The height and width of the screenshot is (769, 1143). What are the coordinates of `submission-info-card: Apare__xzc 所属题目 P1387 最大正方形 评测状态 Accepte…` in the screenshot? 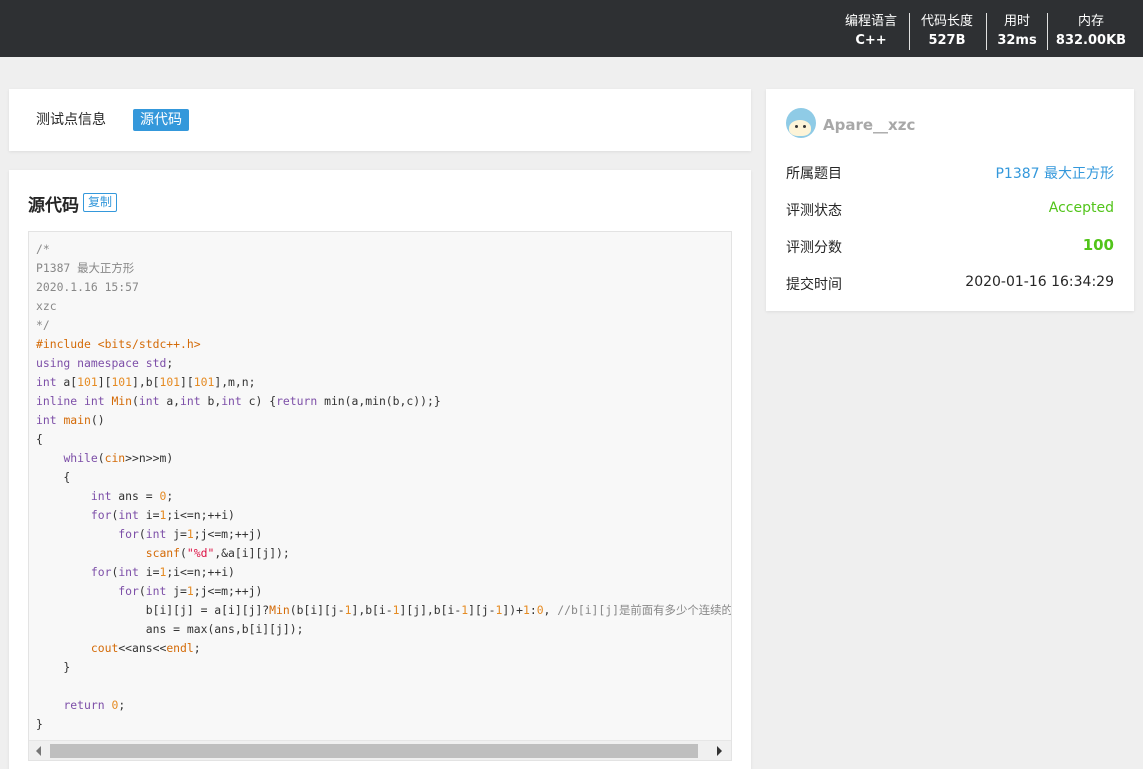 It's located at (950, 200).